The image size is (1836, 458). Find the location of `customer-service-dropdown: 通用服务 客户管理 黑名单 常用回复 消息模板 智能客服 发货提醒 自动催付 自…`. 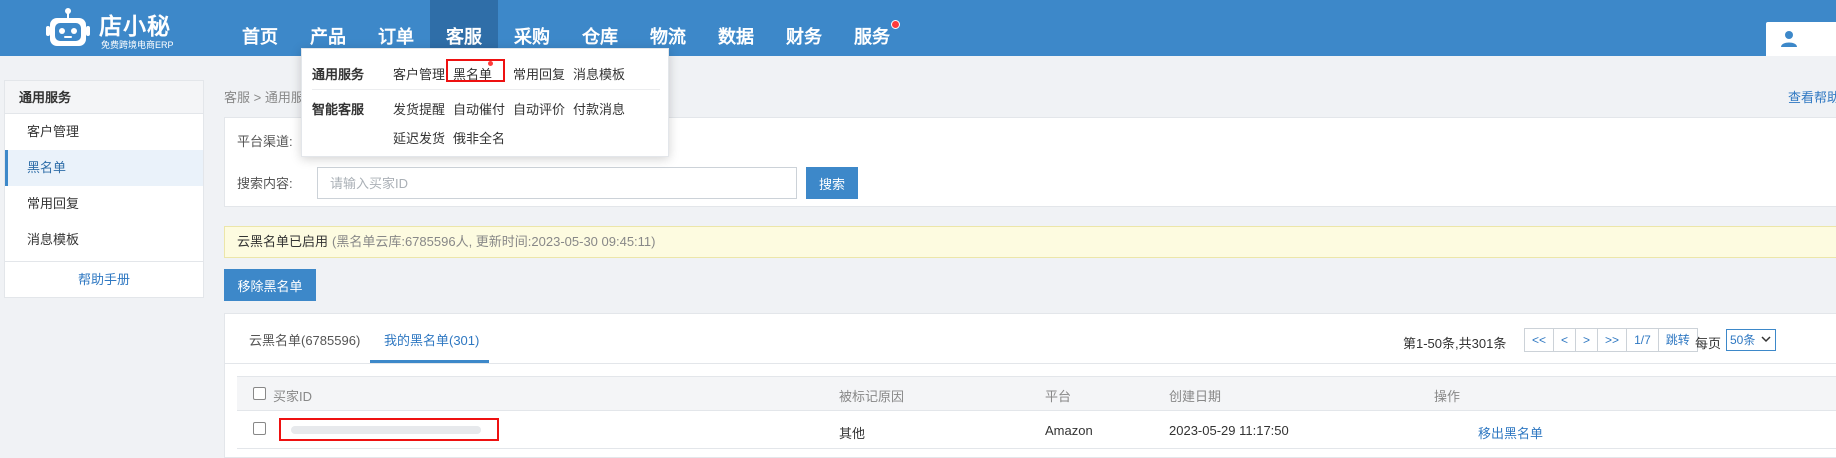

customer-service-dropdown: 通用服务 客户管理 黑名单 常用回复 消息模板 智能客服 发货提醒 自动催付 自… is located at coordinates (485, 102).